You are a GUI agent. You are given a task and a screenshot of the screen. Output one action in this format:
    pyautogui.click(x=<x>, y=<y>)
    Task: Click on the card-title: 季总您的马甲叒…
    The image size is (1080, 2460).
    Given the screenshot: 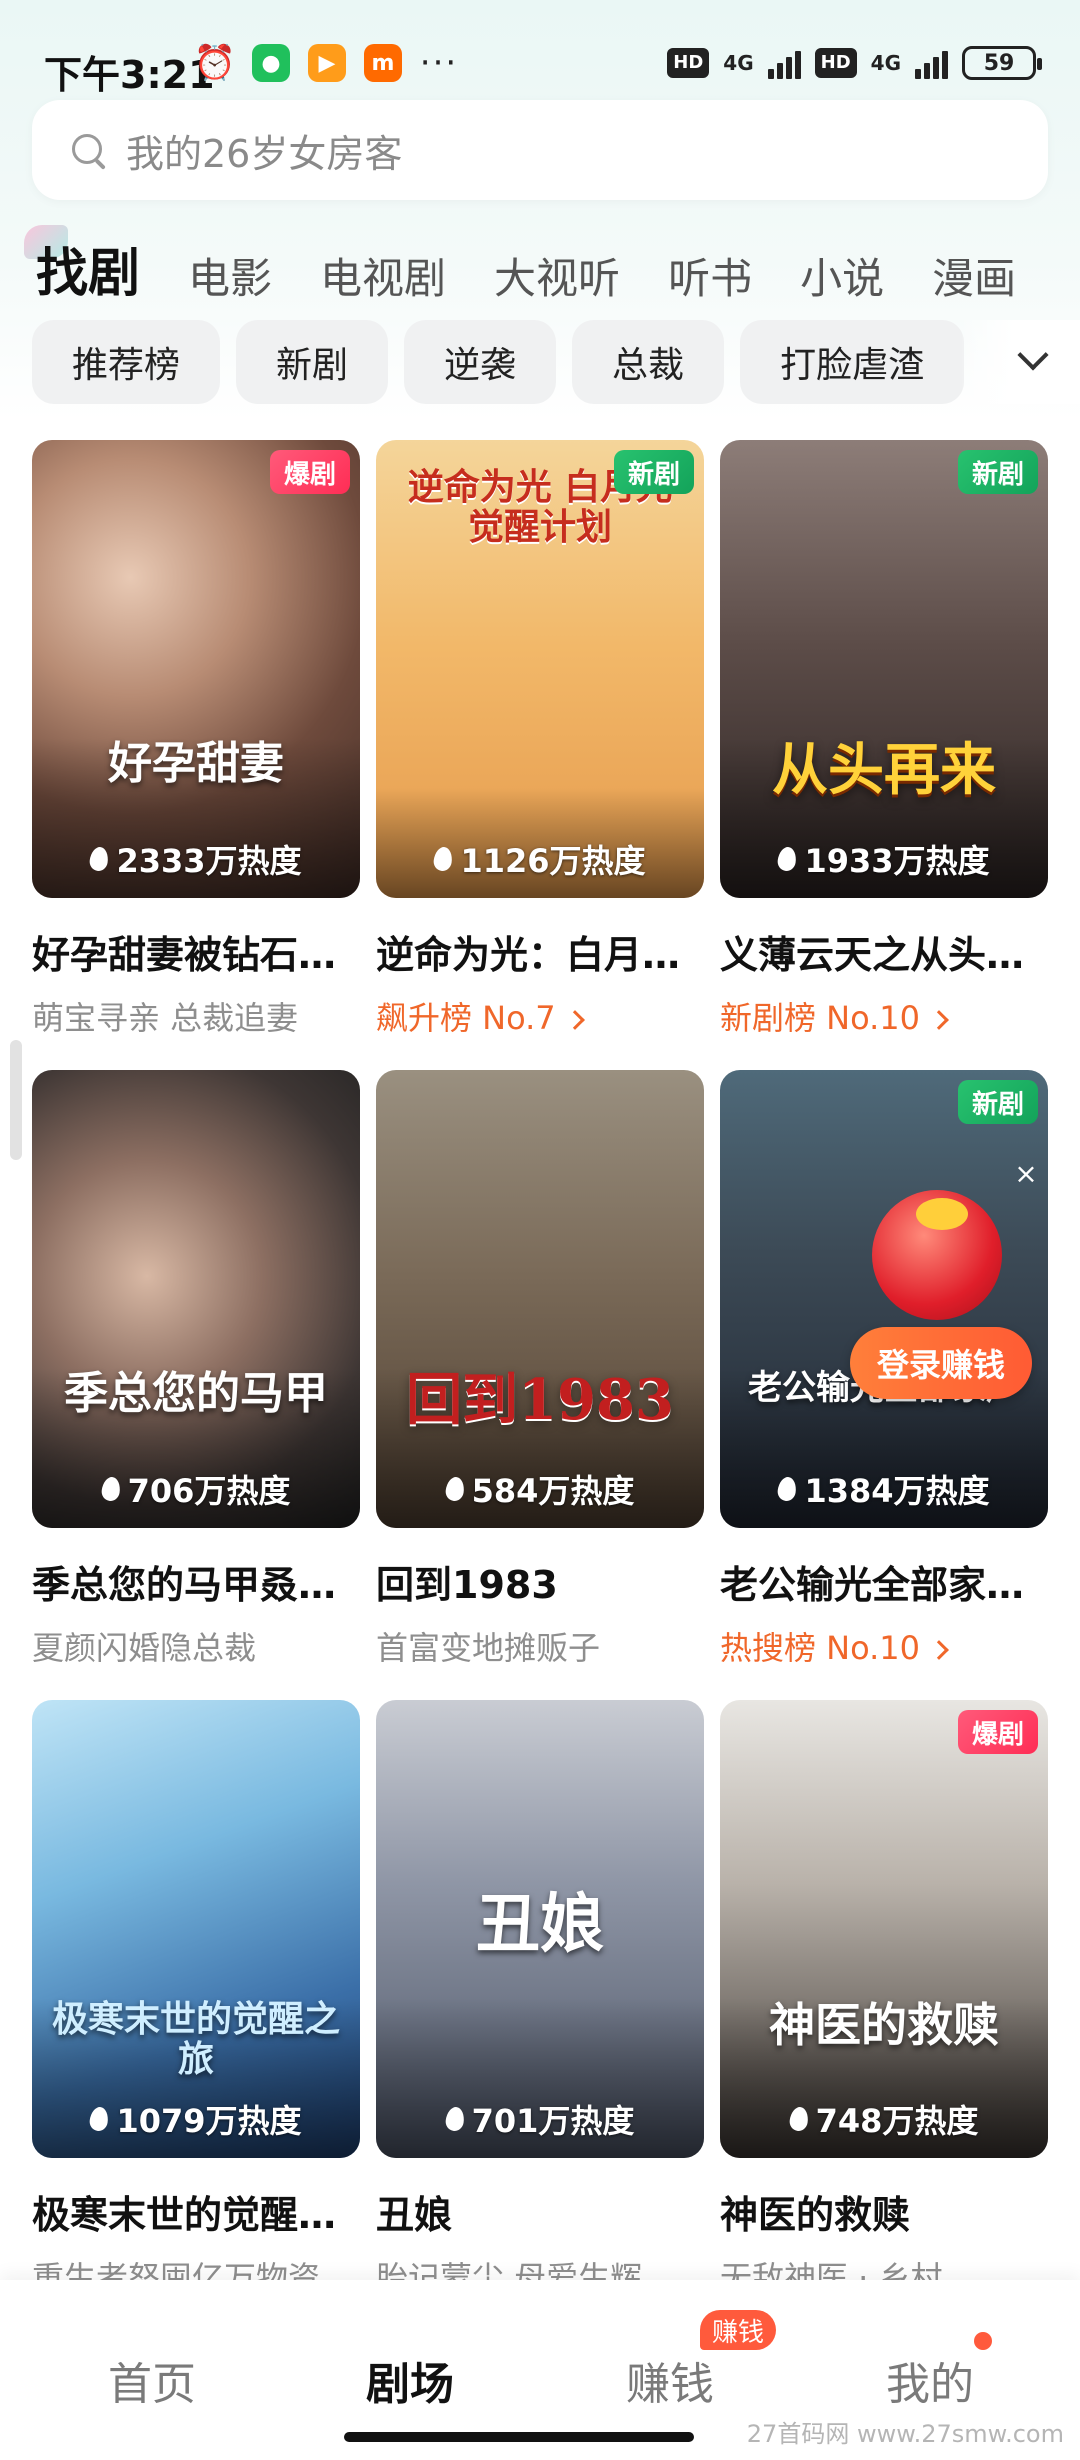 What is the action you would take?
    pyautogui.click(x=196, y=1581)
    